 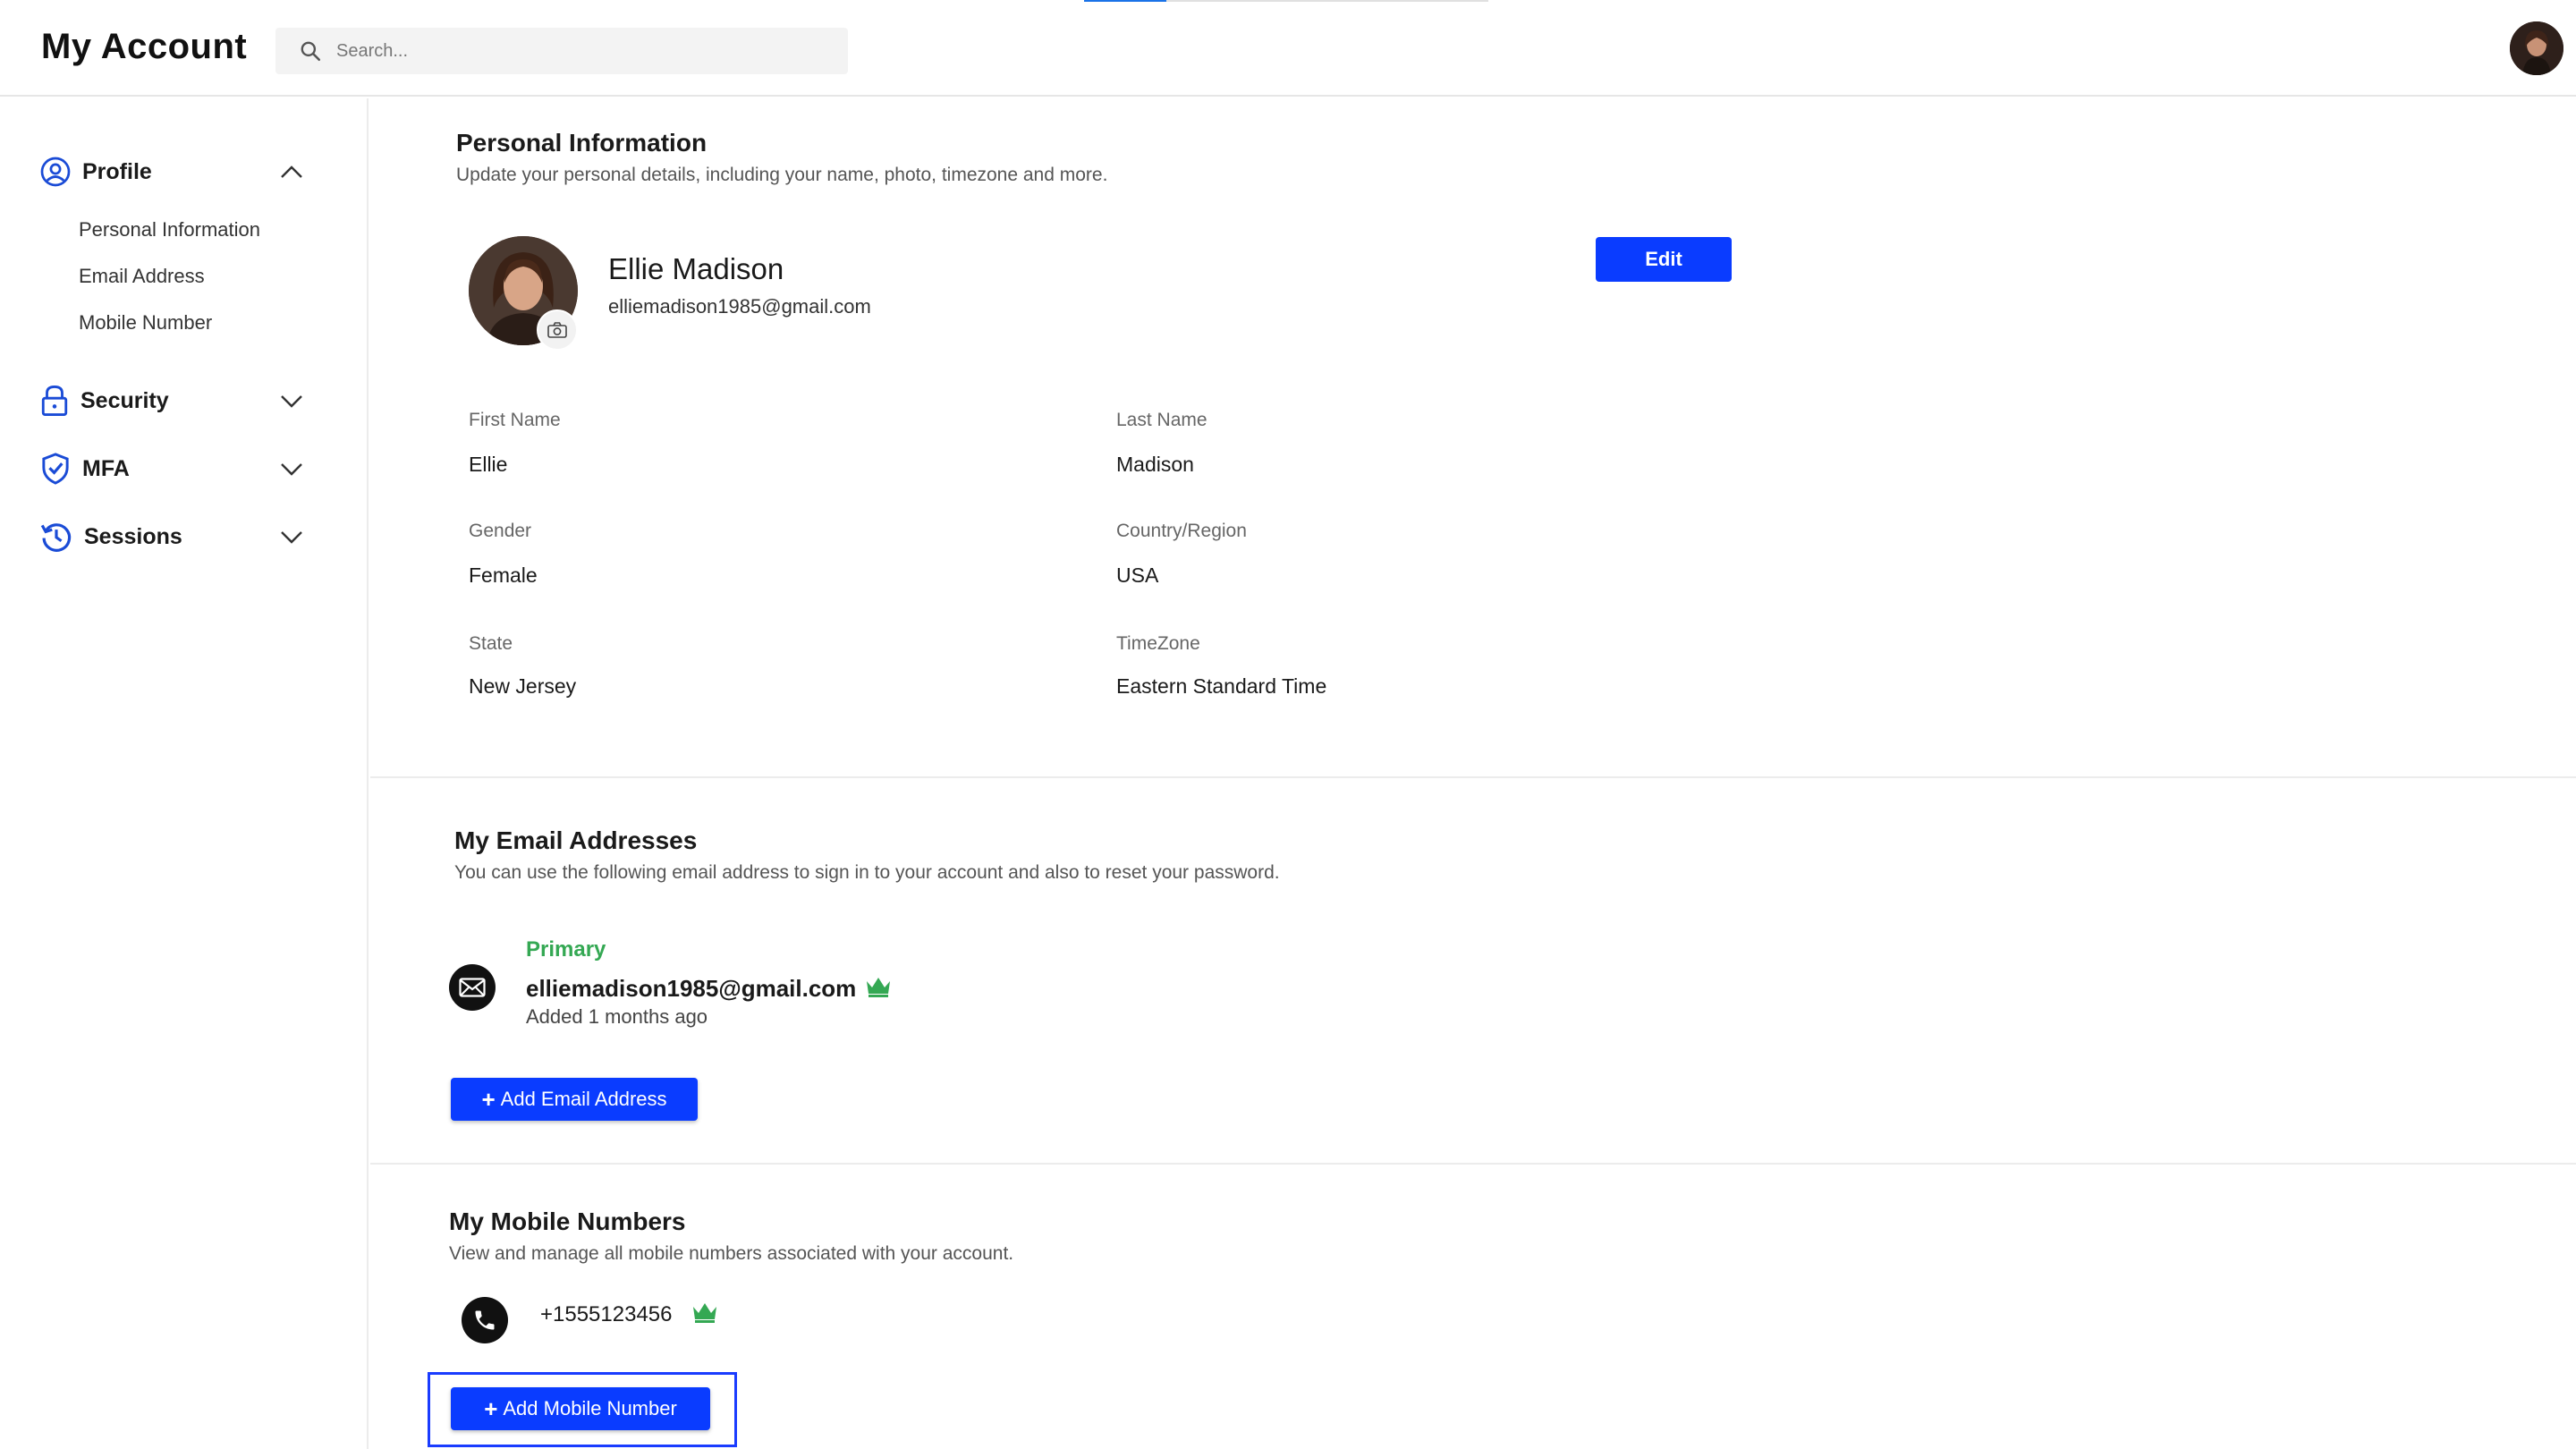 What do you see at coordinates (291, 171) in the screenshot?
I see `chevron-up-icon` at bounding box center [291, 171].